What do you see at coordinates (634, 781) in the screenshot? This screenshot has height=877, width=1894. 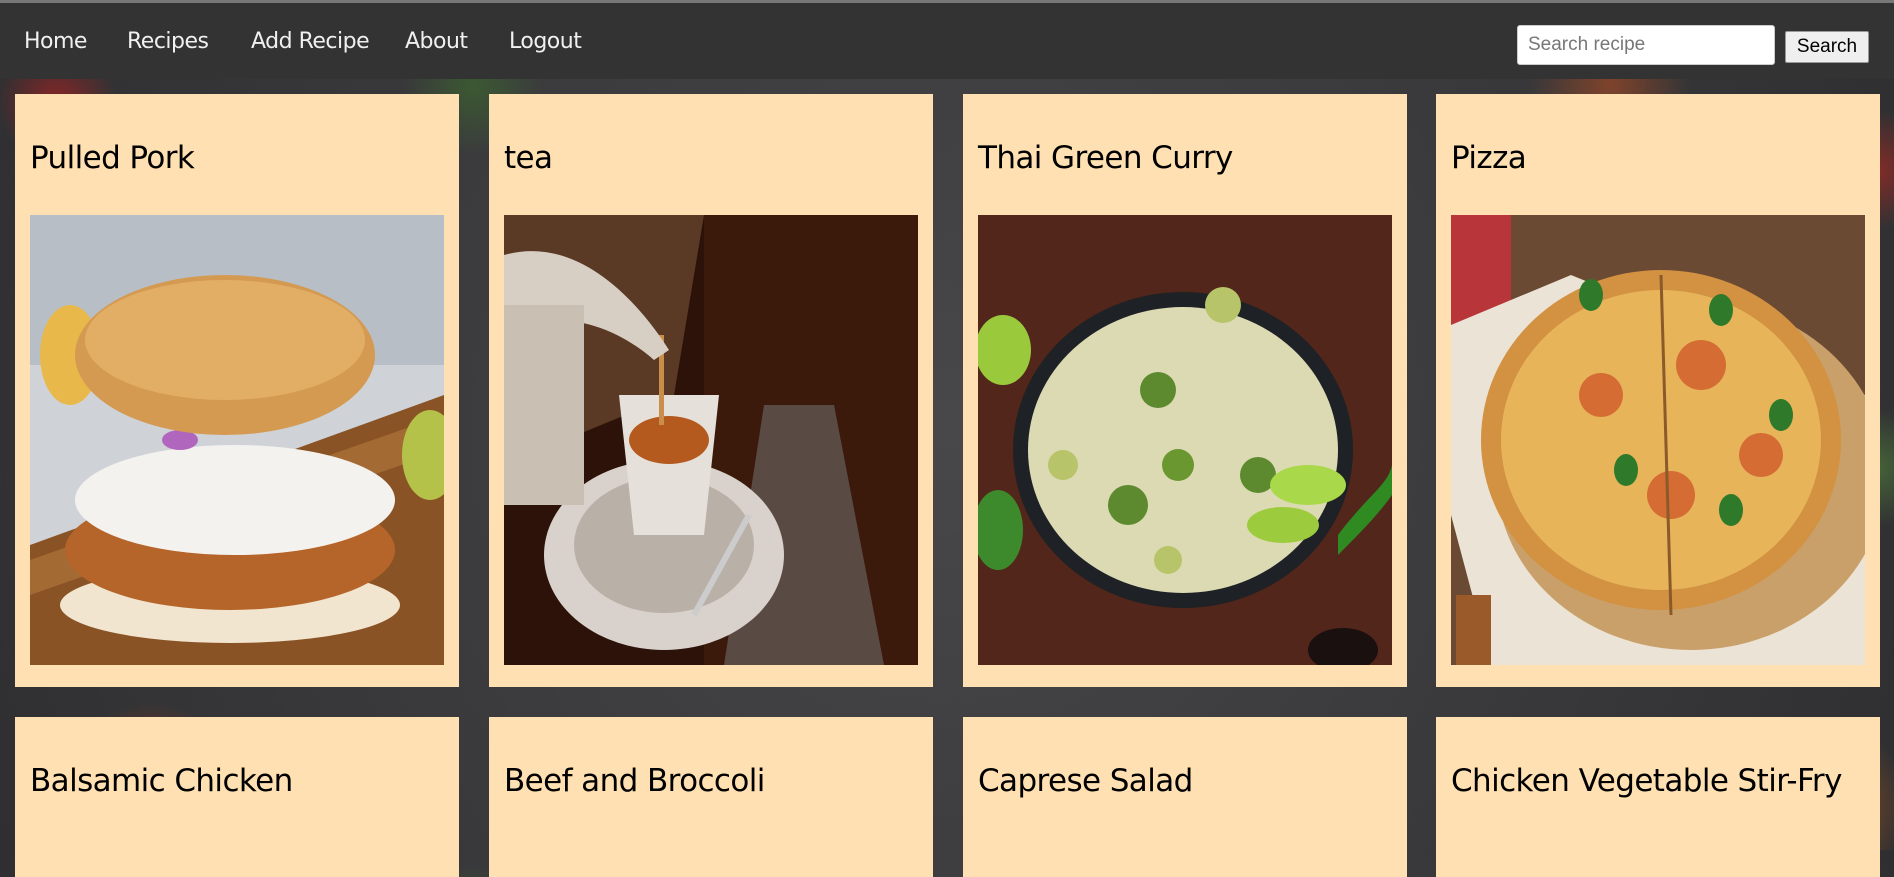 I see `recipe-title: Beef and Broccoli` at bounding box center [634, 781].